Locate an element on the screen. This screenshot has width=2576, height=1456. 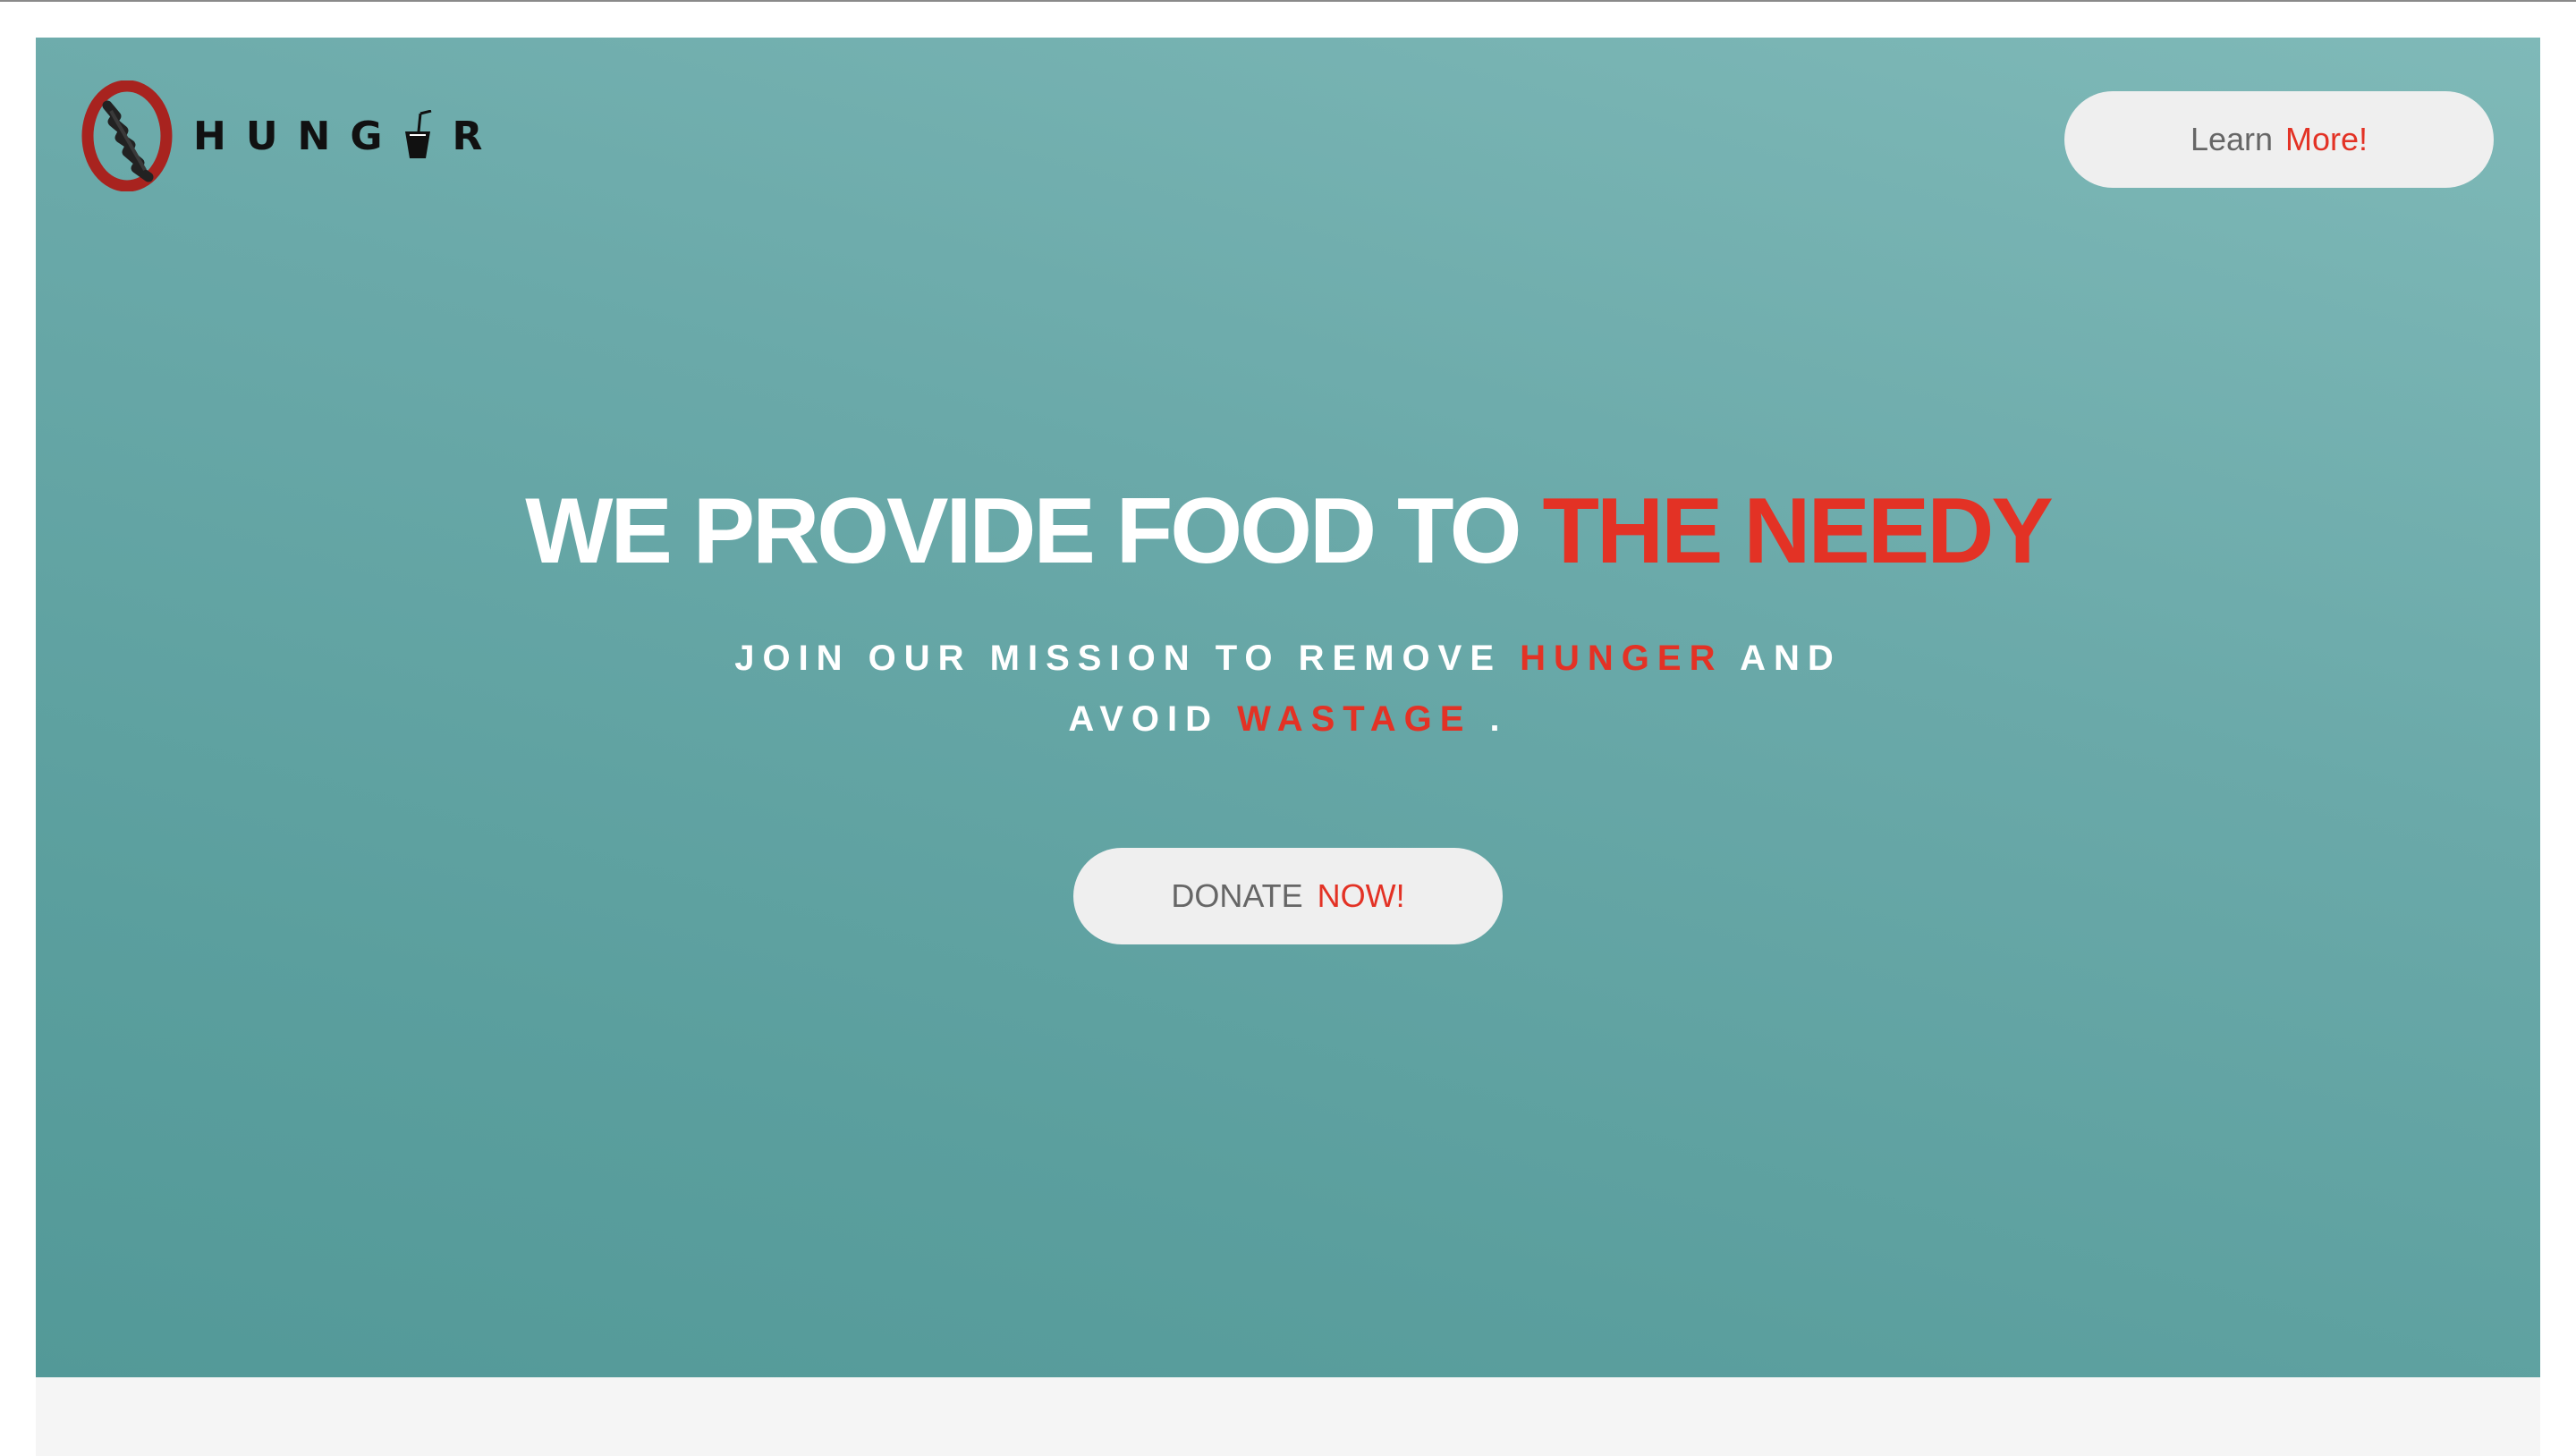
hero-subline-1: JOIN OUR MISSION TO REMOVE HUNGER AND is located at coordinates (1288, 658).